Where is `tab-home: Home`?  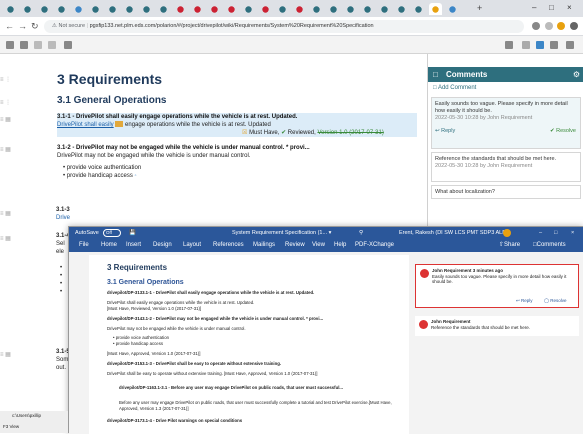 tab-home: Home is located at coordinates (109, 245).